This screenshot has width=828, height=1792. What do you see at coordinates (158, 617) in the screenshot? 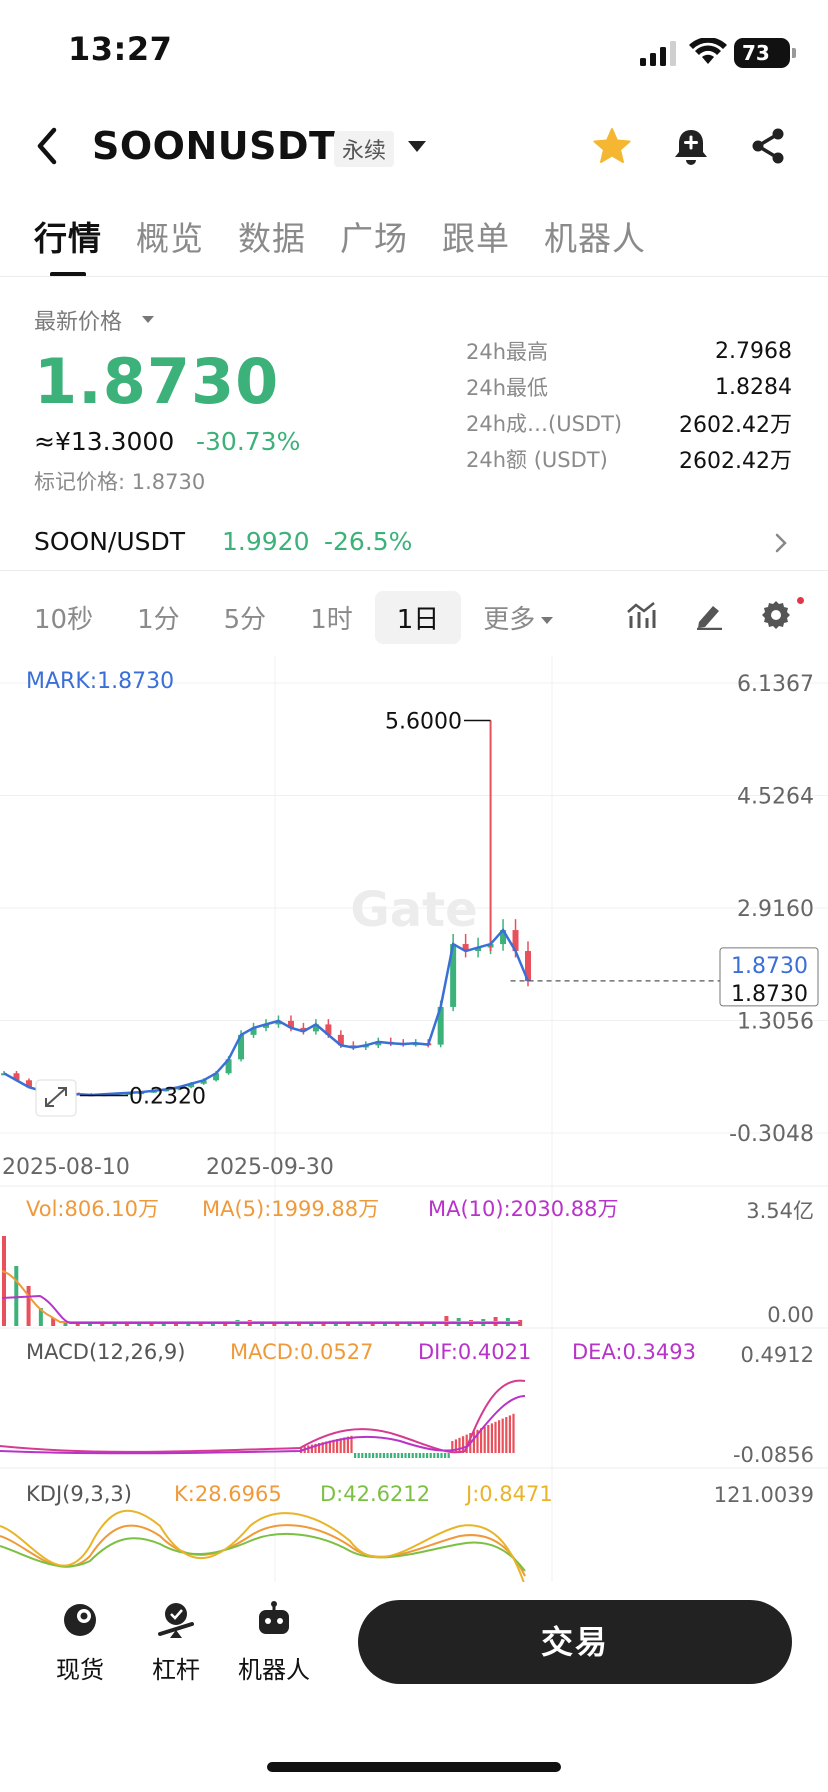
I see `interval-1m: 1分` at bounding box center [158, 617].